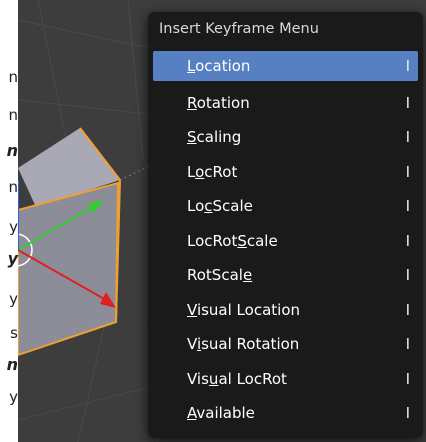 The height and width of the screenshot is (442, 426). What do you see at coordinates (14, 333) in the screenshot?
I see `left-text-fragment: s` at bounding box center [14, 333].